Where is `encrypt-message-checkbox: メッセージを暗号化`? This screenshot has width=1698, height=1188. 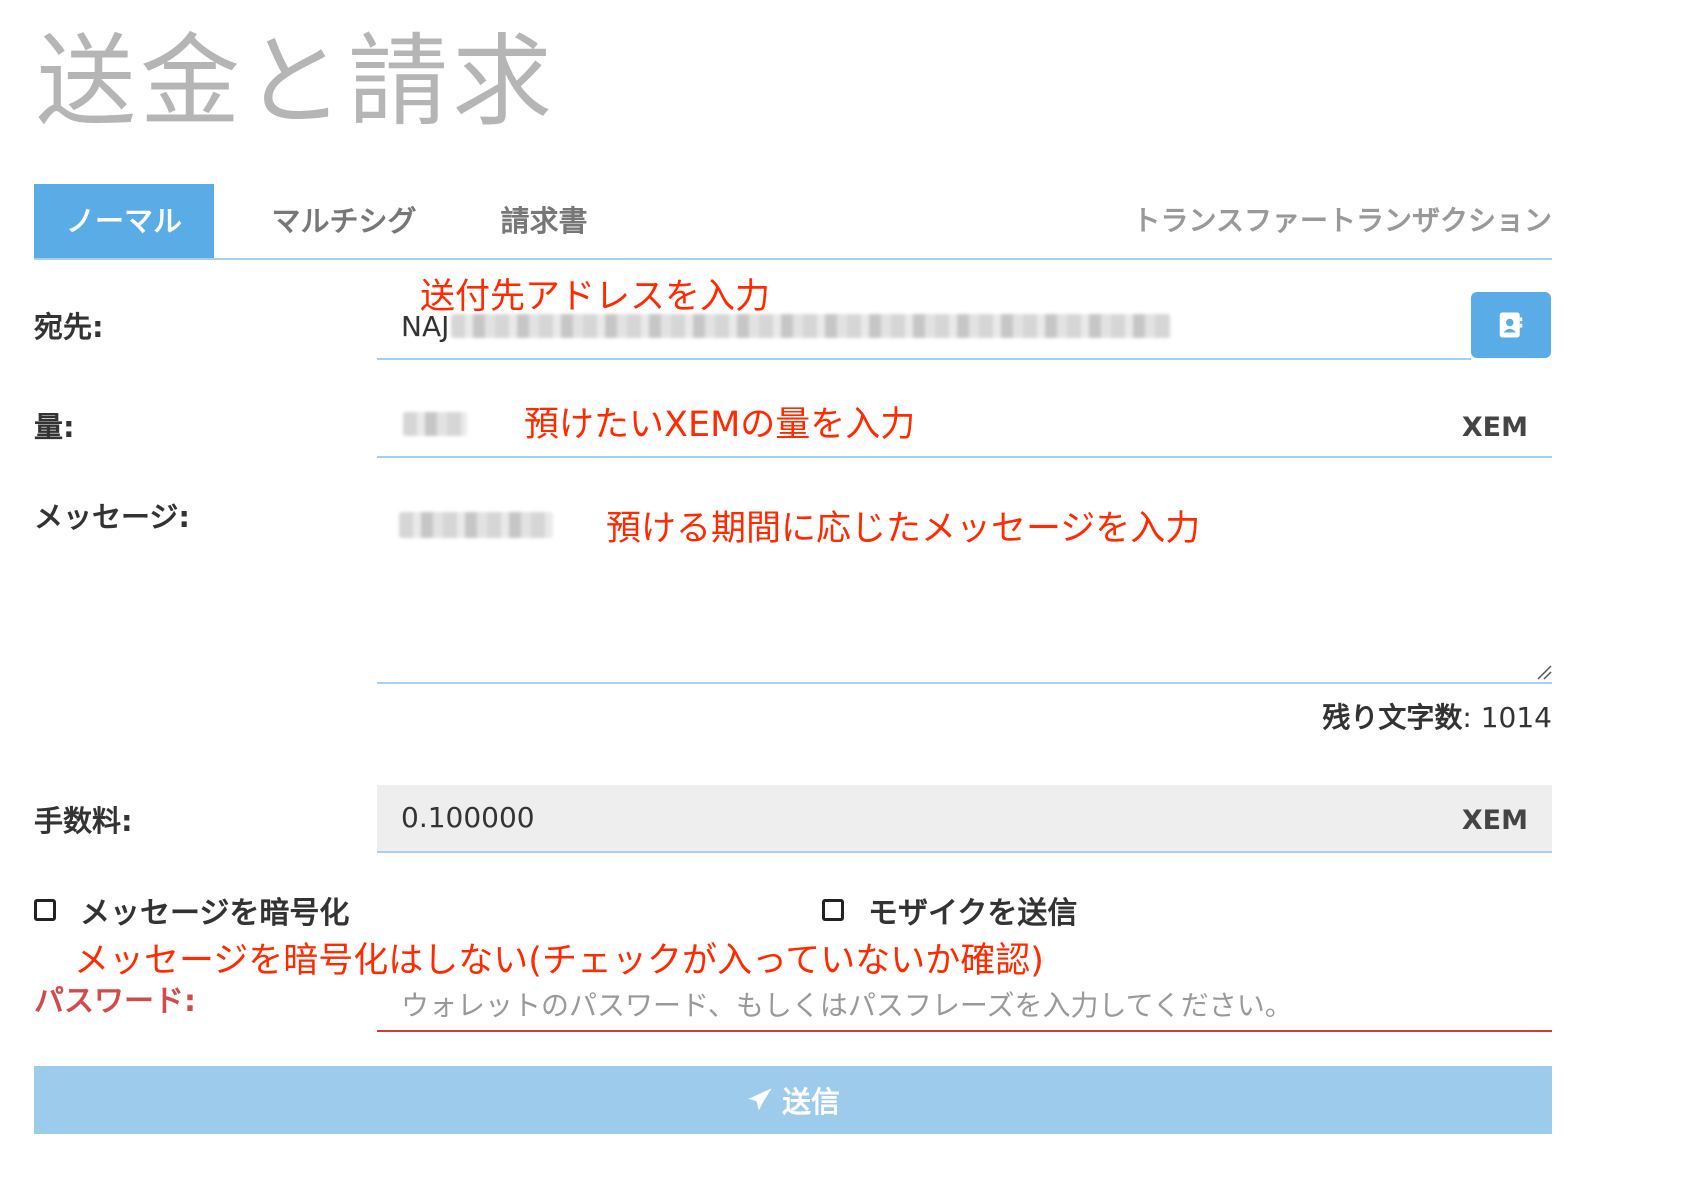
encrypt-message-checkbox: メッセージを暗号化 is located at coordinates (191, 910).